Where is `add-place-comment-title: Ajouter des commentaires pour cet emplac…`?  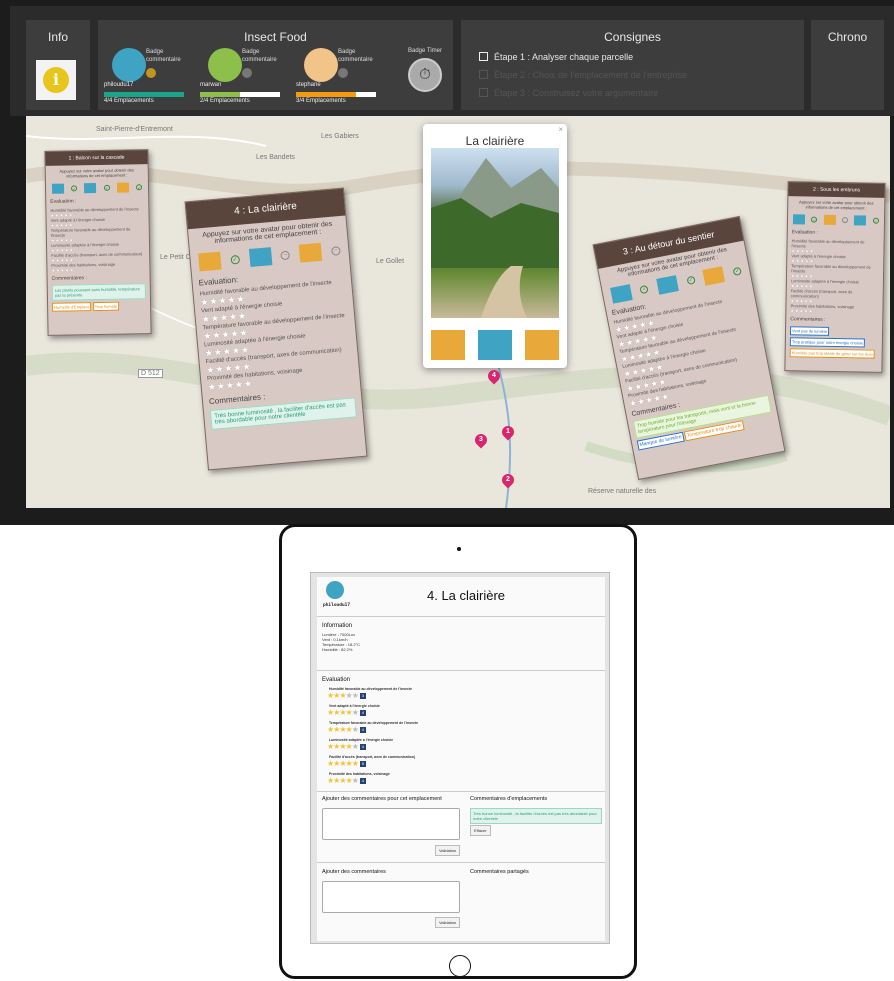 add-place-comment-title: Ajouter des commentaires pour cet emplac… is located at coordinates (382, 799).